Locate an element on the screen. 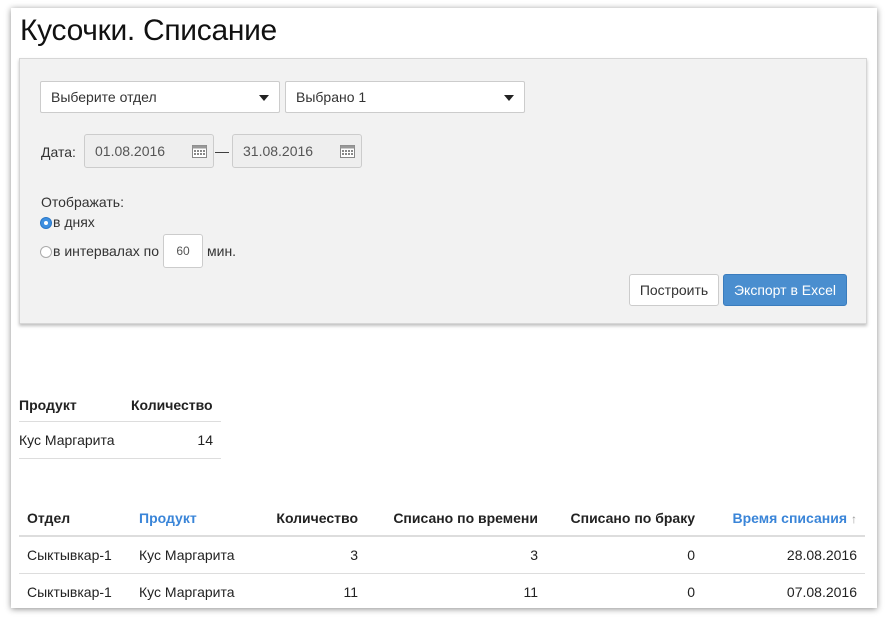 The image size is (894, 626). product-select: Выбрано 1 is located at coordinates (405, 97).